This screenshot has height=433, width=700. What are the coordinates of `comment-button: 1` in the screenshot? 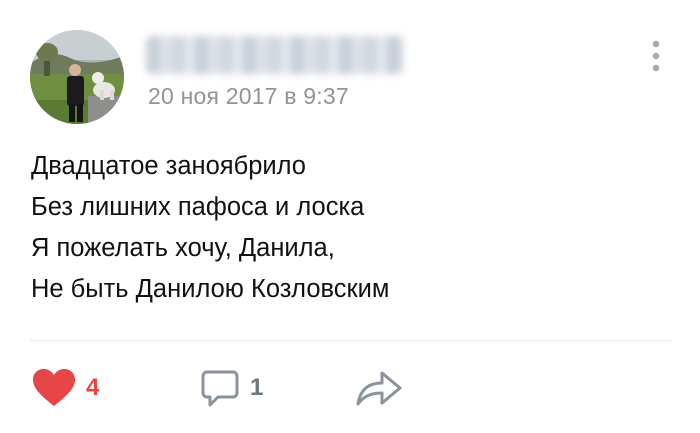 It's located at (231, 388).